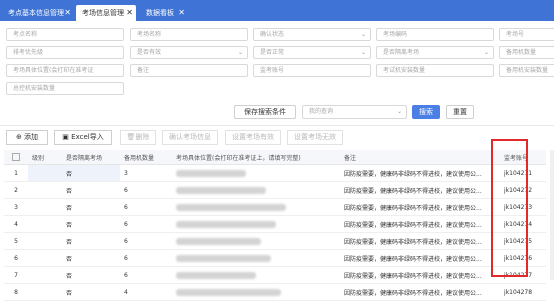  Describe the element at coordinates (65, 70) in the screenshot. I see `filter-location: 考场具体位置(会打印在准考证` at that location.